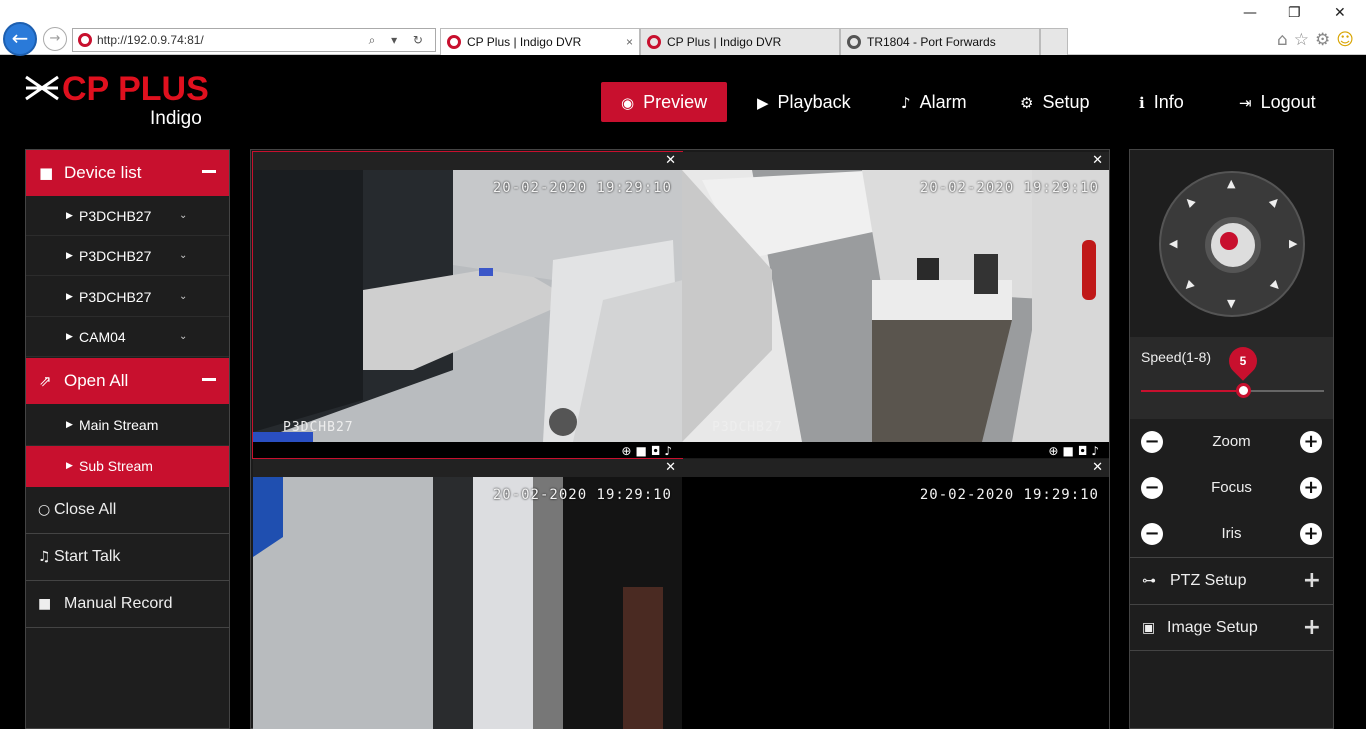 The image size is (1366, 729). Describe the element at coordinates (1152, 488) in the screenshot. I see `focus-minus-button: −` at that location.